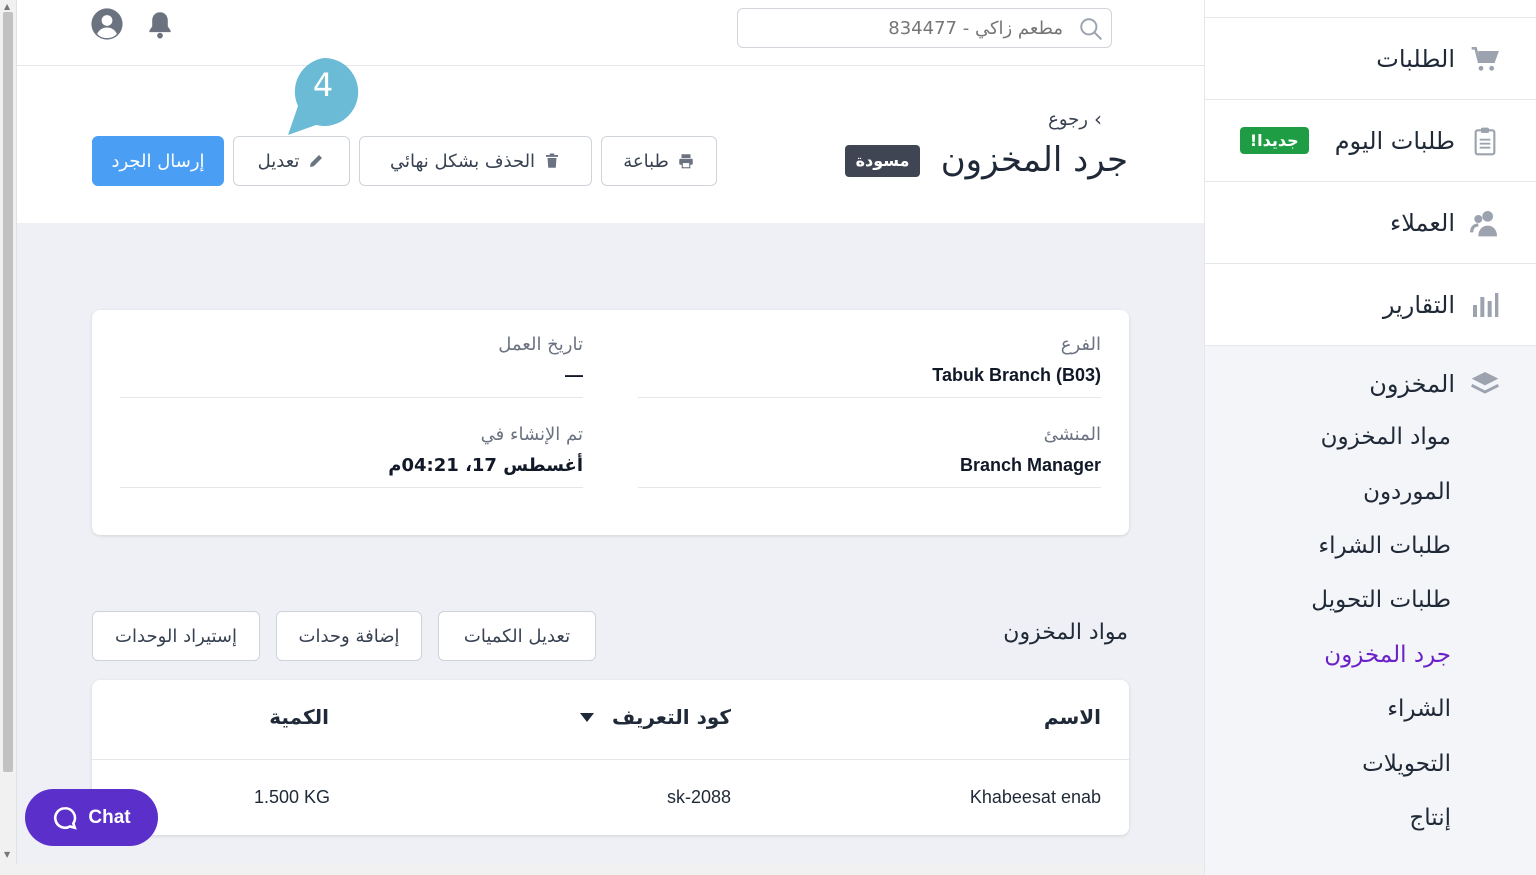 This screenshot has height=875, width=1536. Describe the element at coordinates (671, 717) in the screenshot. I see `column-header-sku: كود التعريف` at that location.